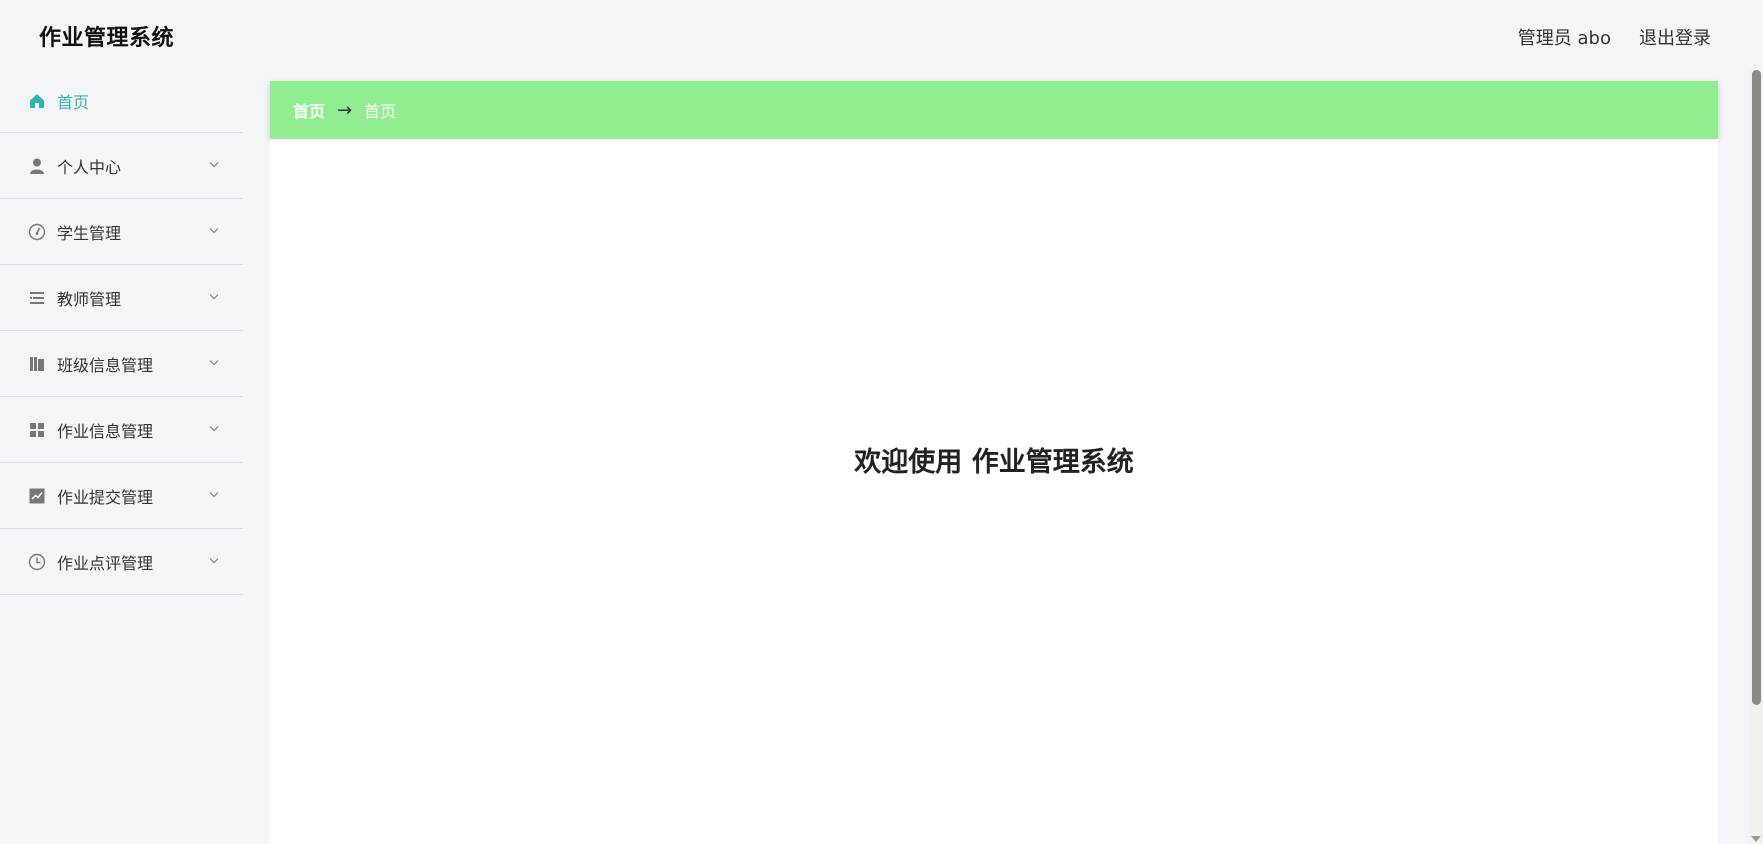 This screenshot has height=844, width=1763. What do you see at coordinates (107, 38) in the screenshot?
I see `app-title: 作业管理系统` at bounding box center [107, 38].